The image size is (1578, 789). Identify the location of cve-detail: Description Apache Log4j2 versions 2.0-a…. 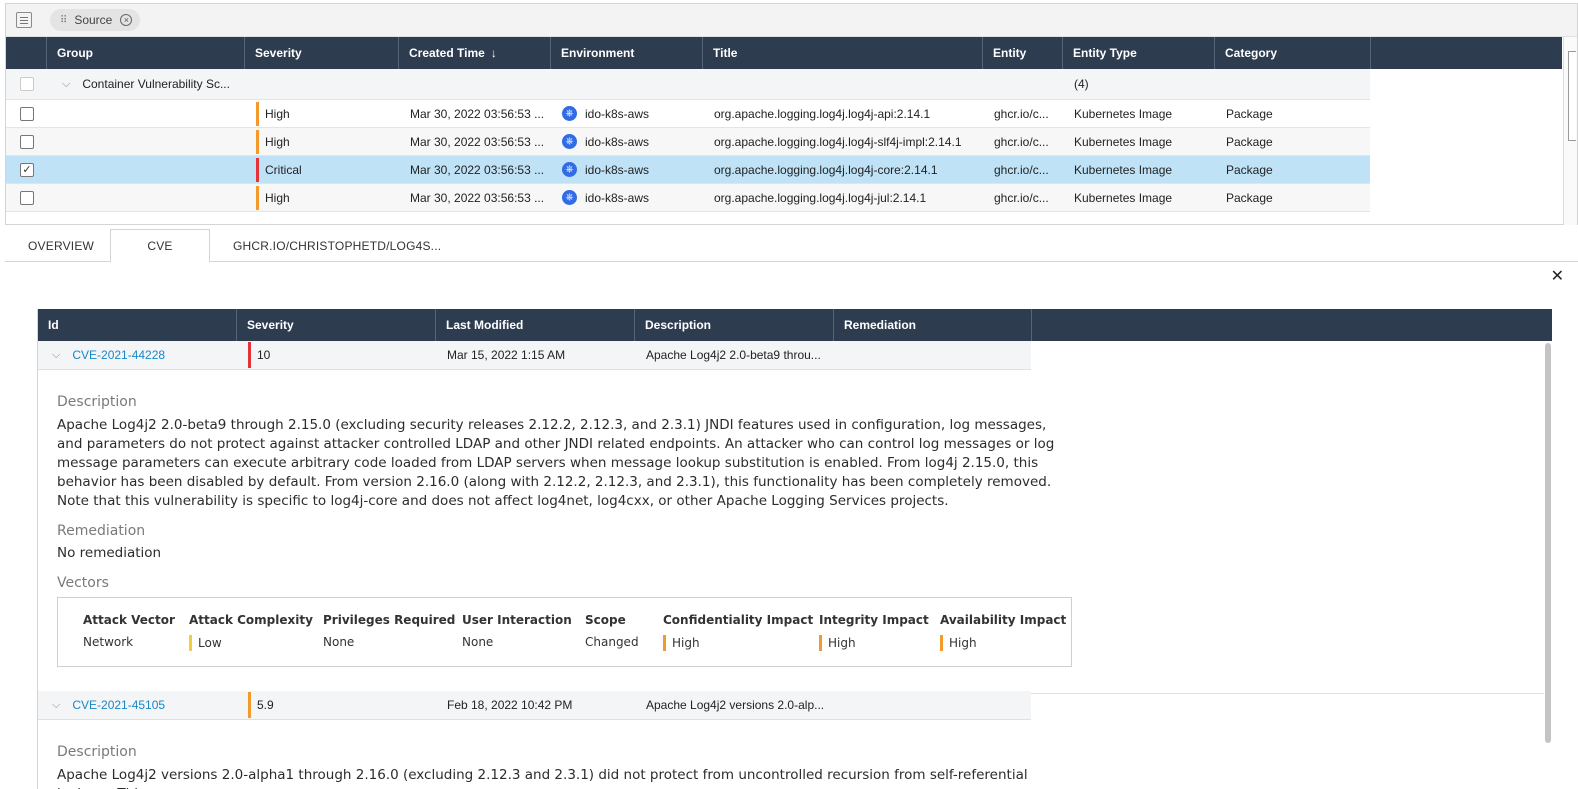
(795, 754).